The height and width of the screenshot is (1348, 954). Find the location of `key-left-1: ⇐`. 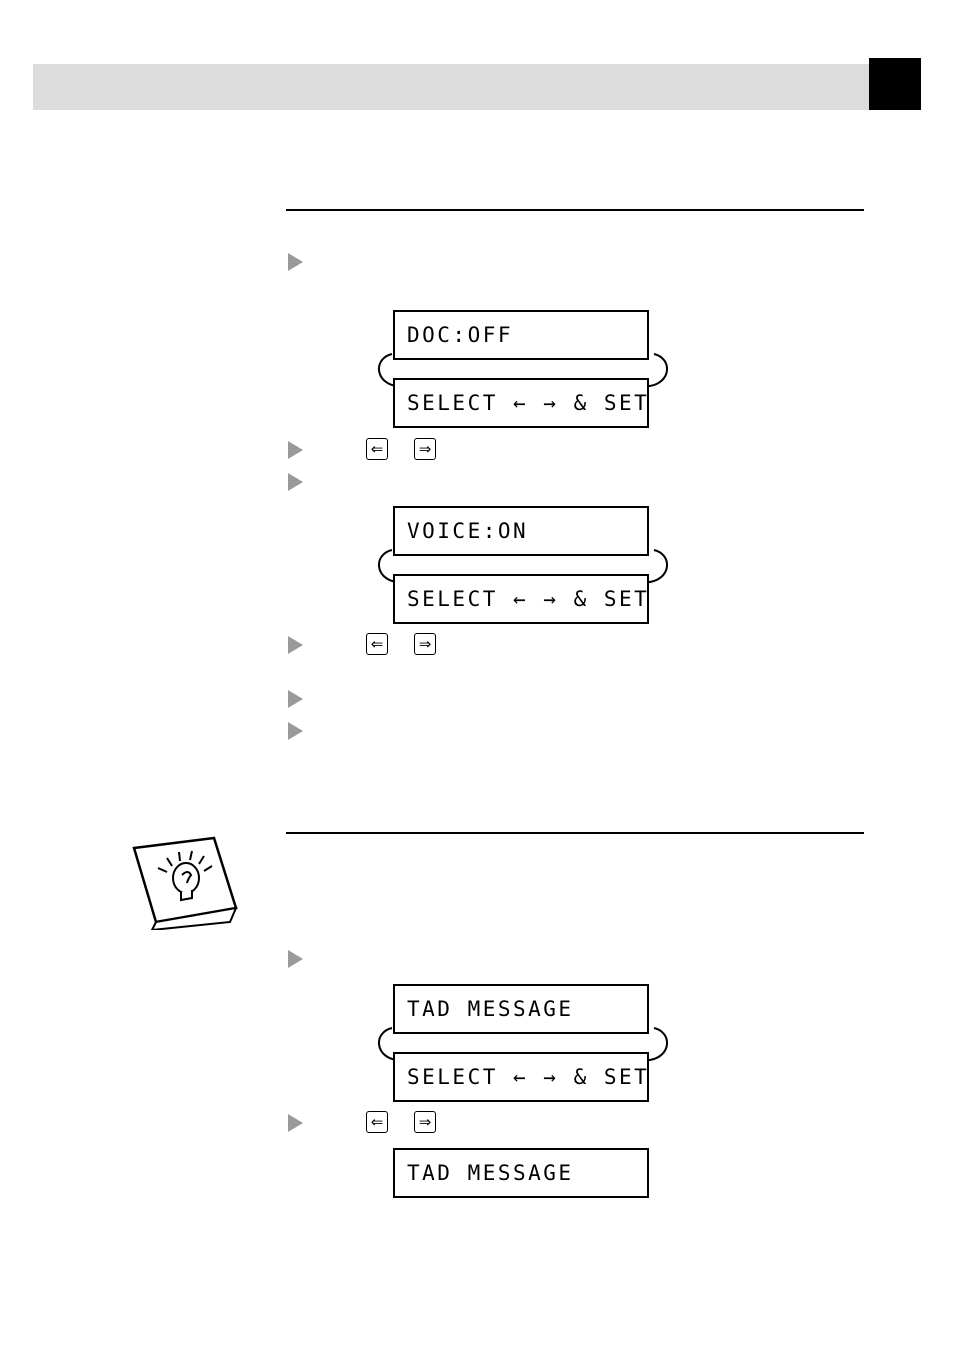

key-left-1: ⇐ is located at coordinates (377, 449).